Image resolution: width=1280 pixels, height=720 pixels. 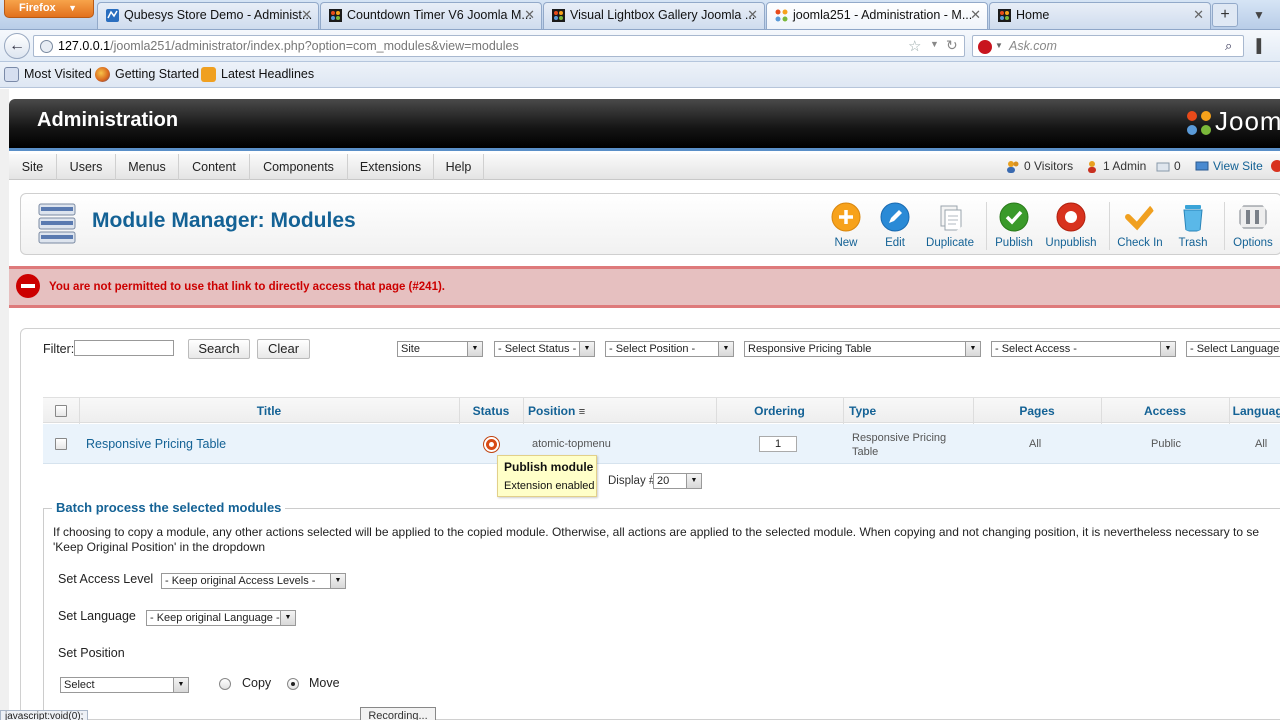 I want to click on ask-engine-icon, so click(x=985, y=47).